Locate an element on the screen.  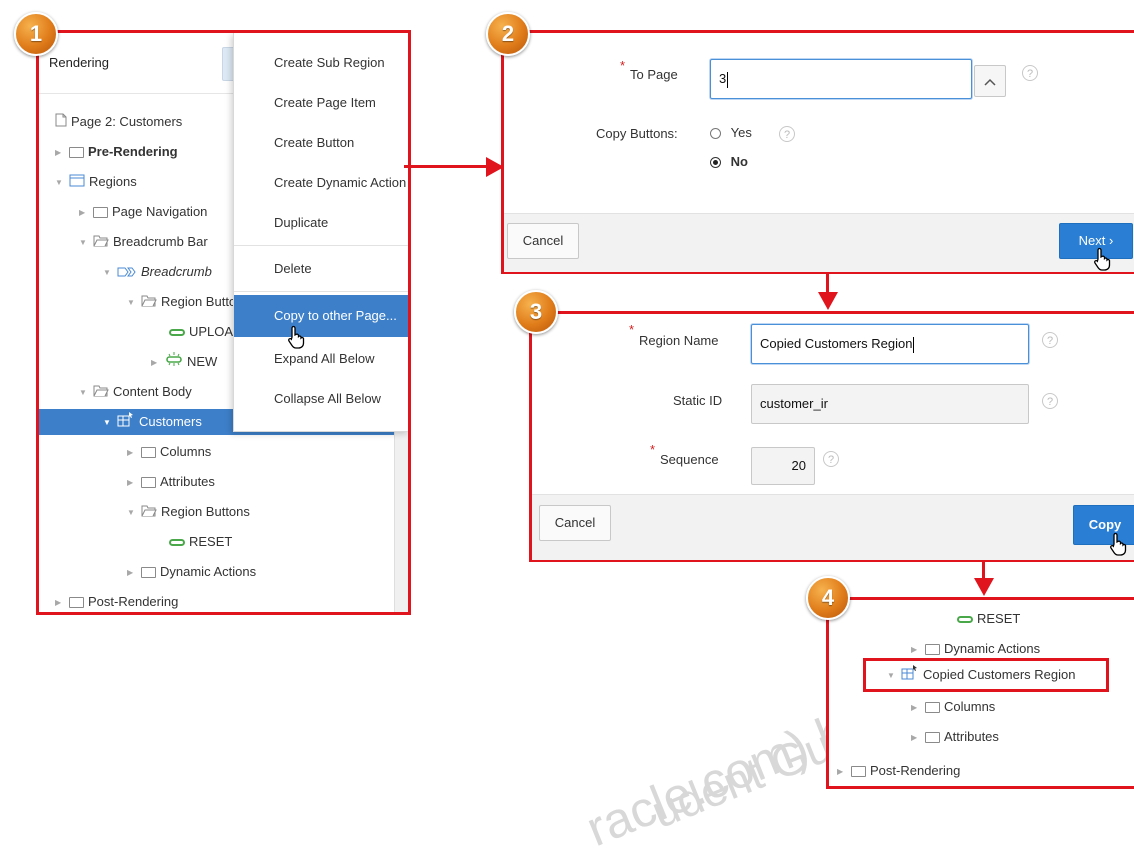
tree-row-dynamic-actions: ▶ Dynamic Actions is located at coordinates (191, 572).